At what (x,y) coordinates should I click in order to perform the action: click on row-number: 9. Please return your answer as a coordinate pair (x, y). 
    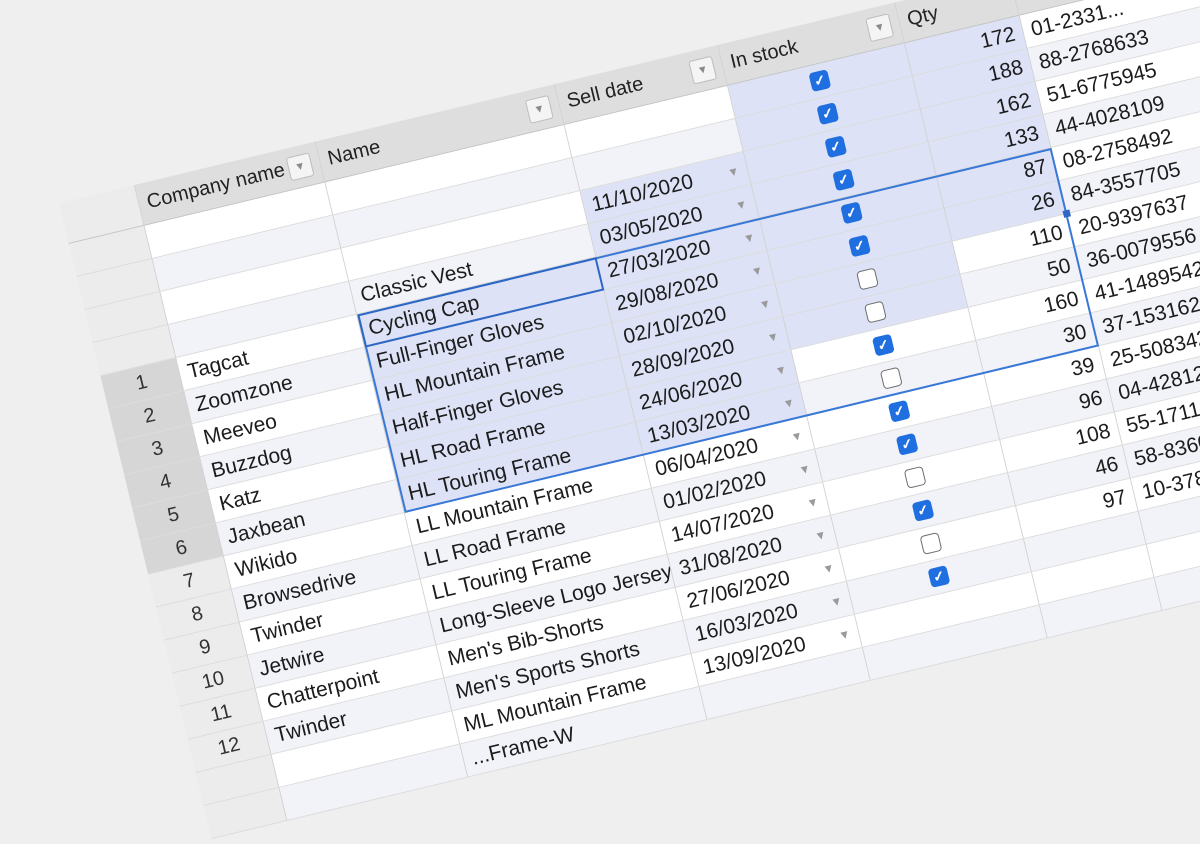
    Looking at the image, I should click on (205, 647).